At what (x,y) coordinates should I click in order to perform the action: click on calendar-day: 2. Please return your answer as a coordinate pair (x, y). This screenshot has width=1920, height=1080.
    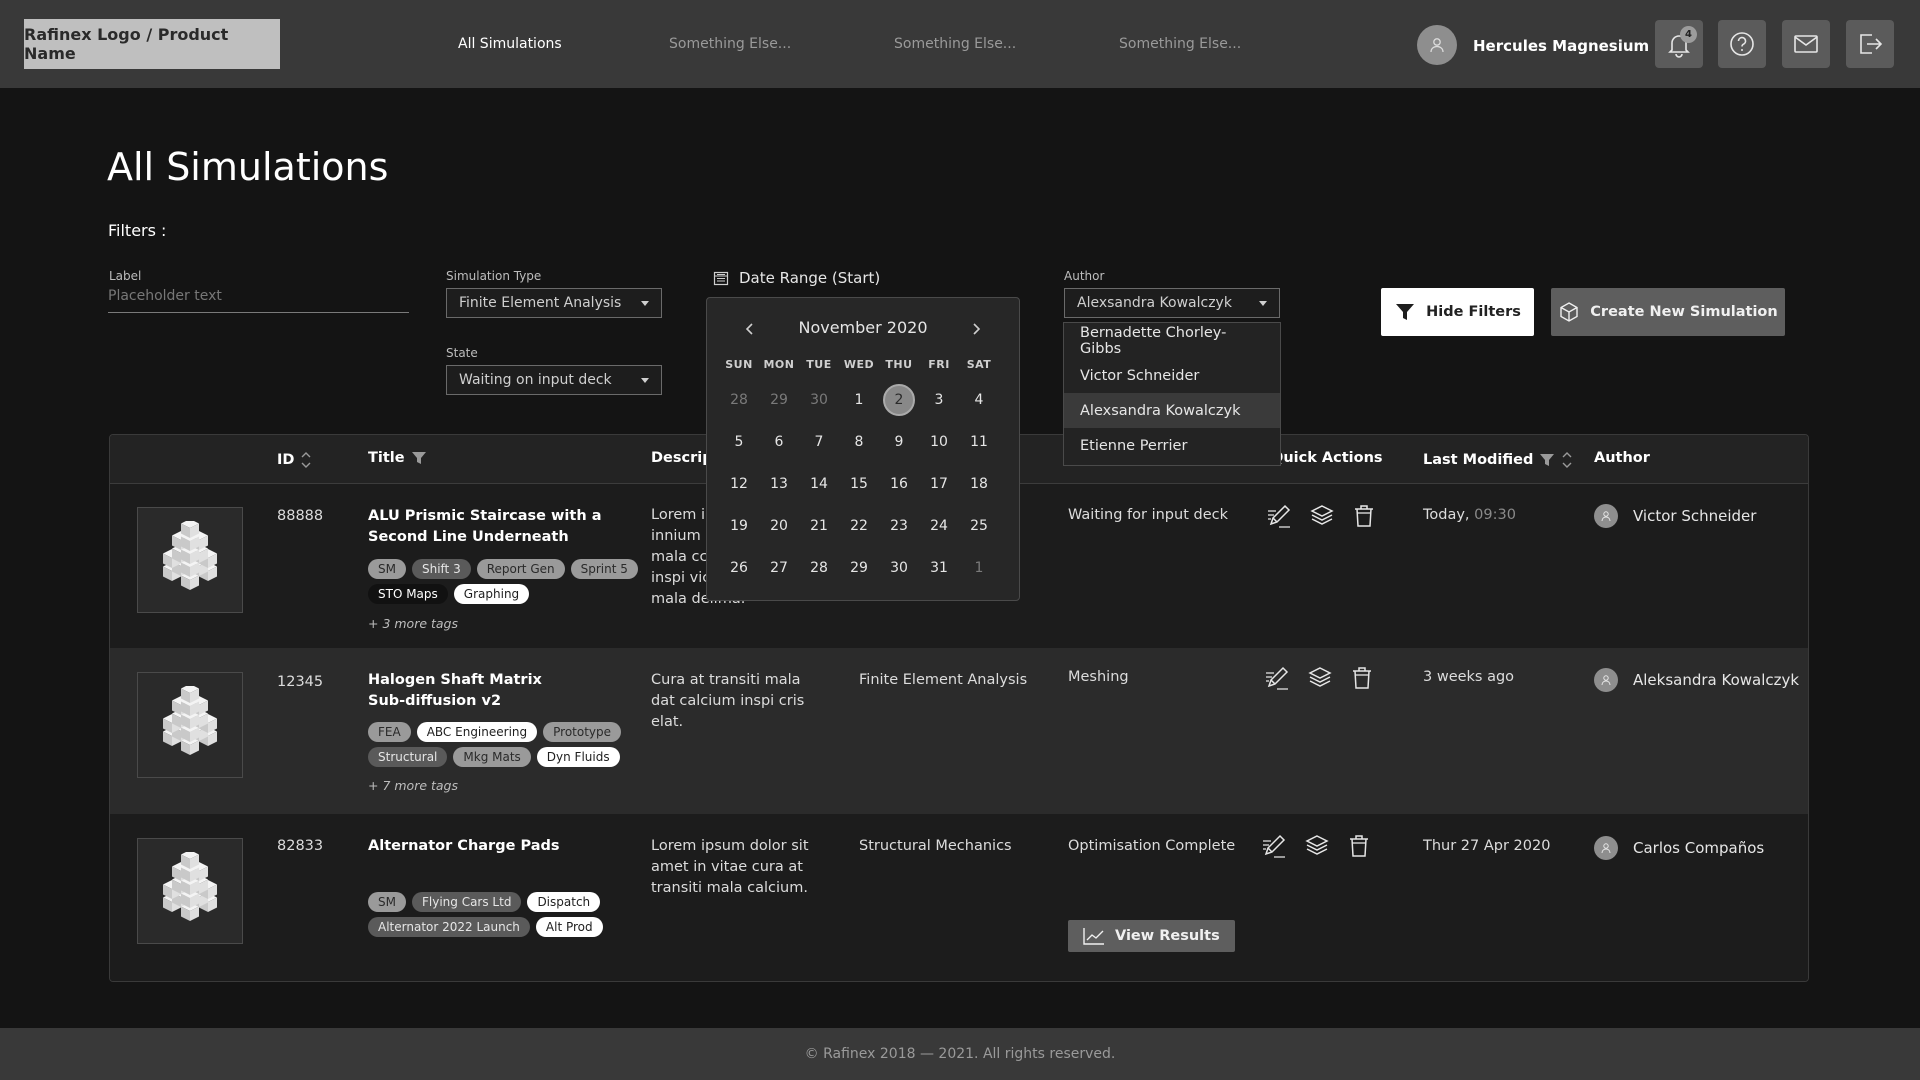
    Looking at the image, I should click on (899, 400).